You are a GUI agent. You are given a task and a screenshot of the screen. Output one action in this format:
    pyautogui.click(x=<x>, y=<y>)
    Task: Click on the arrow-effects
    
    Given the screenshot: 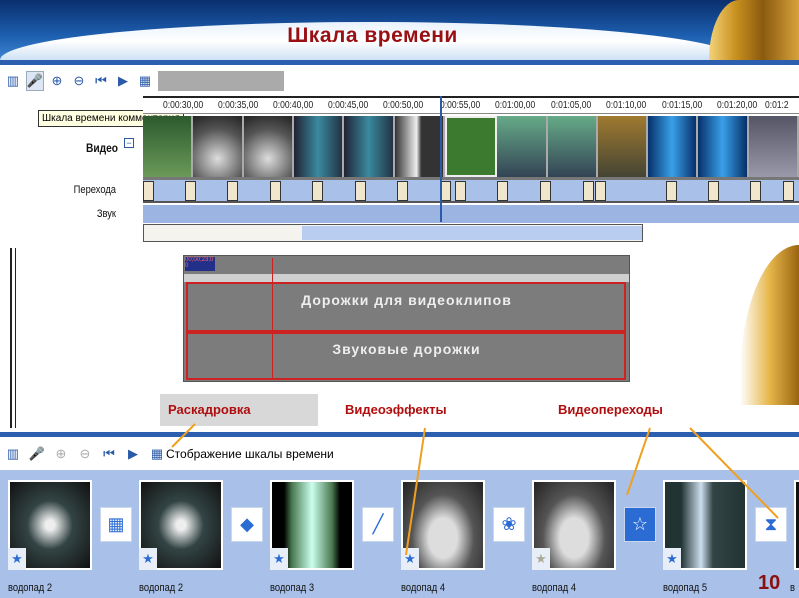 What is the action you would take?
    pyautogui.click(x=415, y=491)
    